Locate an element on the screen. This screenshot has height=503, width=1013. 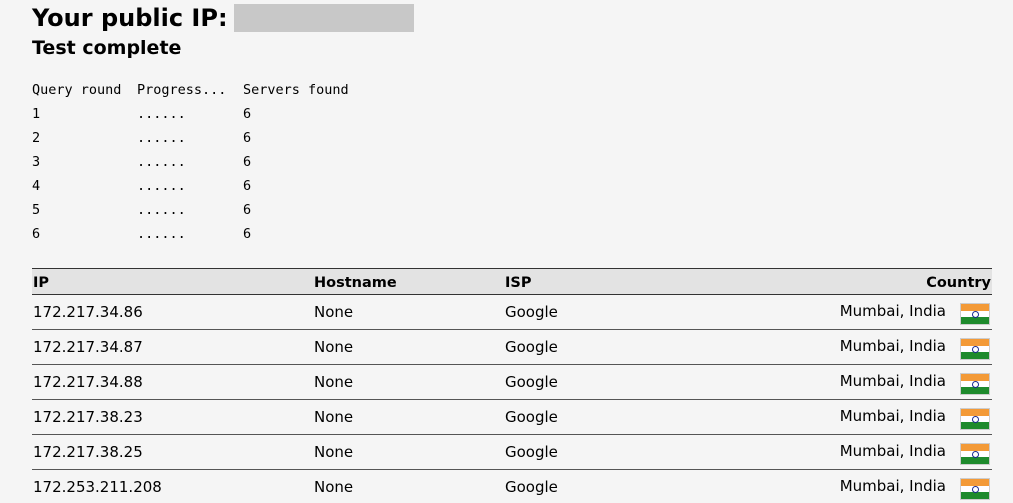
query-log-row: 2 ...... 6 is located at coordinates (190, 138).